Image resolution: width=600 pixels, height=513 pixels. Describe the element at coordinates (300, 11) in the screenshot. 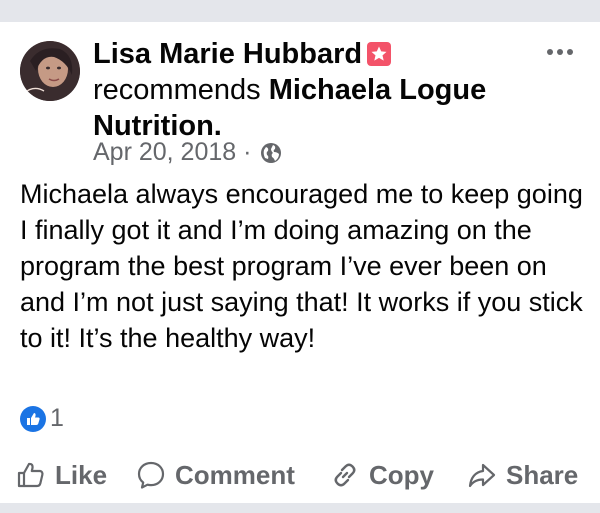

I see `top-divider` at that location.